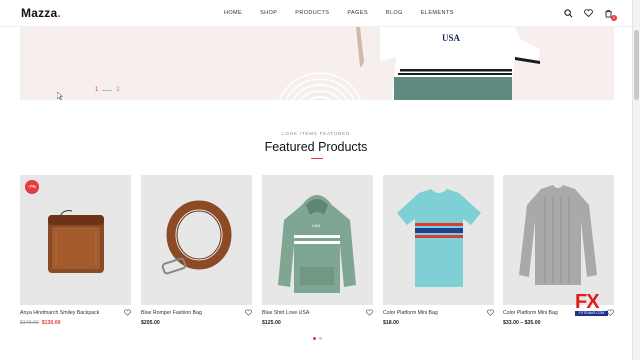 Image resolution: width=640 pixels, height=360 pixels. I want to click on hero-page-divider, so click(107, 90).